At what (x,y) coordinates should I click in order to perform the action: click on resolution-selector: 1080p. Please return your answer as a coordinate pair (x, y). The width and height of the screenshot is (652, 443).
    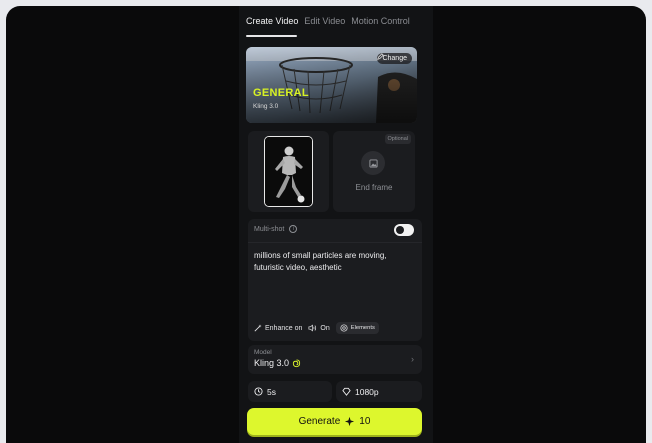
    Looking at the image, I should click on (379, 391).